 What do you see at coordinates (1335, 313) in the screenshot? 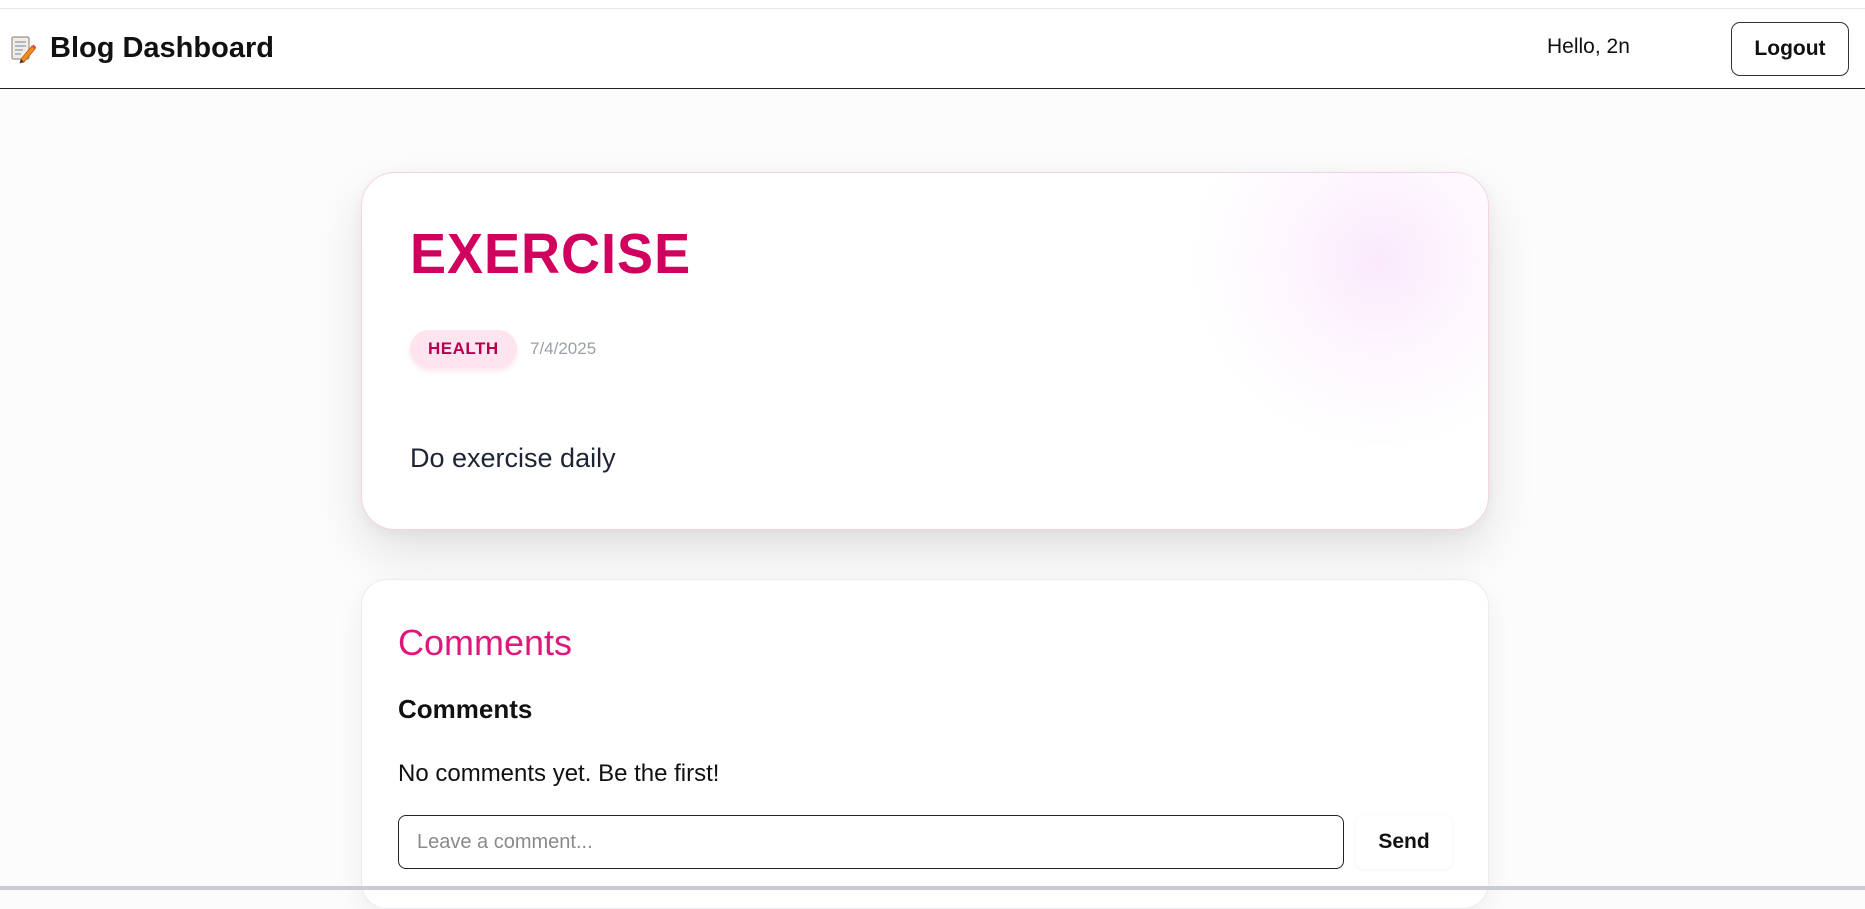
I see `decorative-glow` at bounding box center [1335, 313].